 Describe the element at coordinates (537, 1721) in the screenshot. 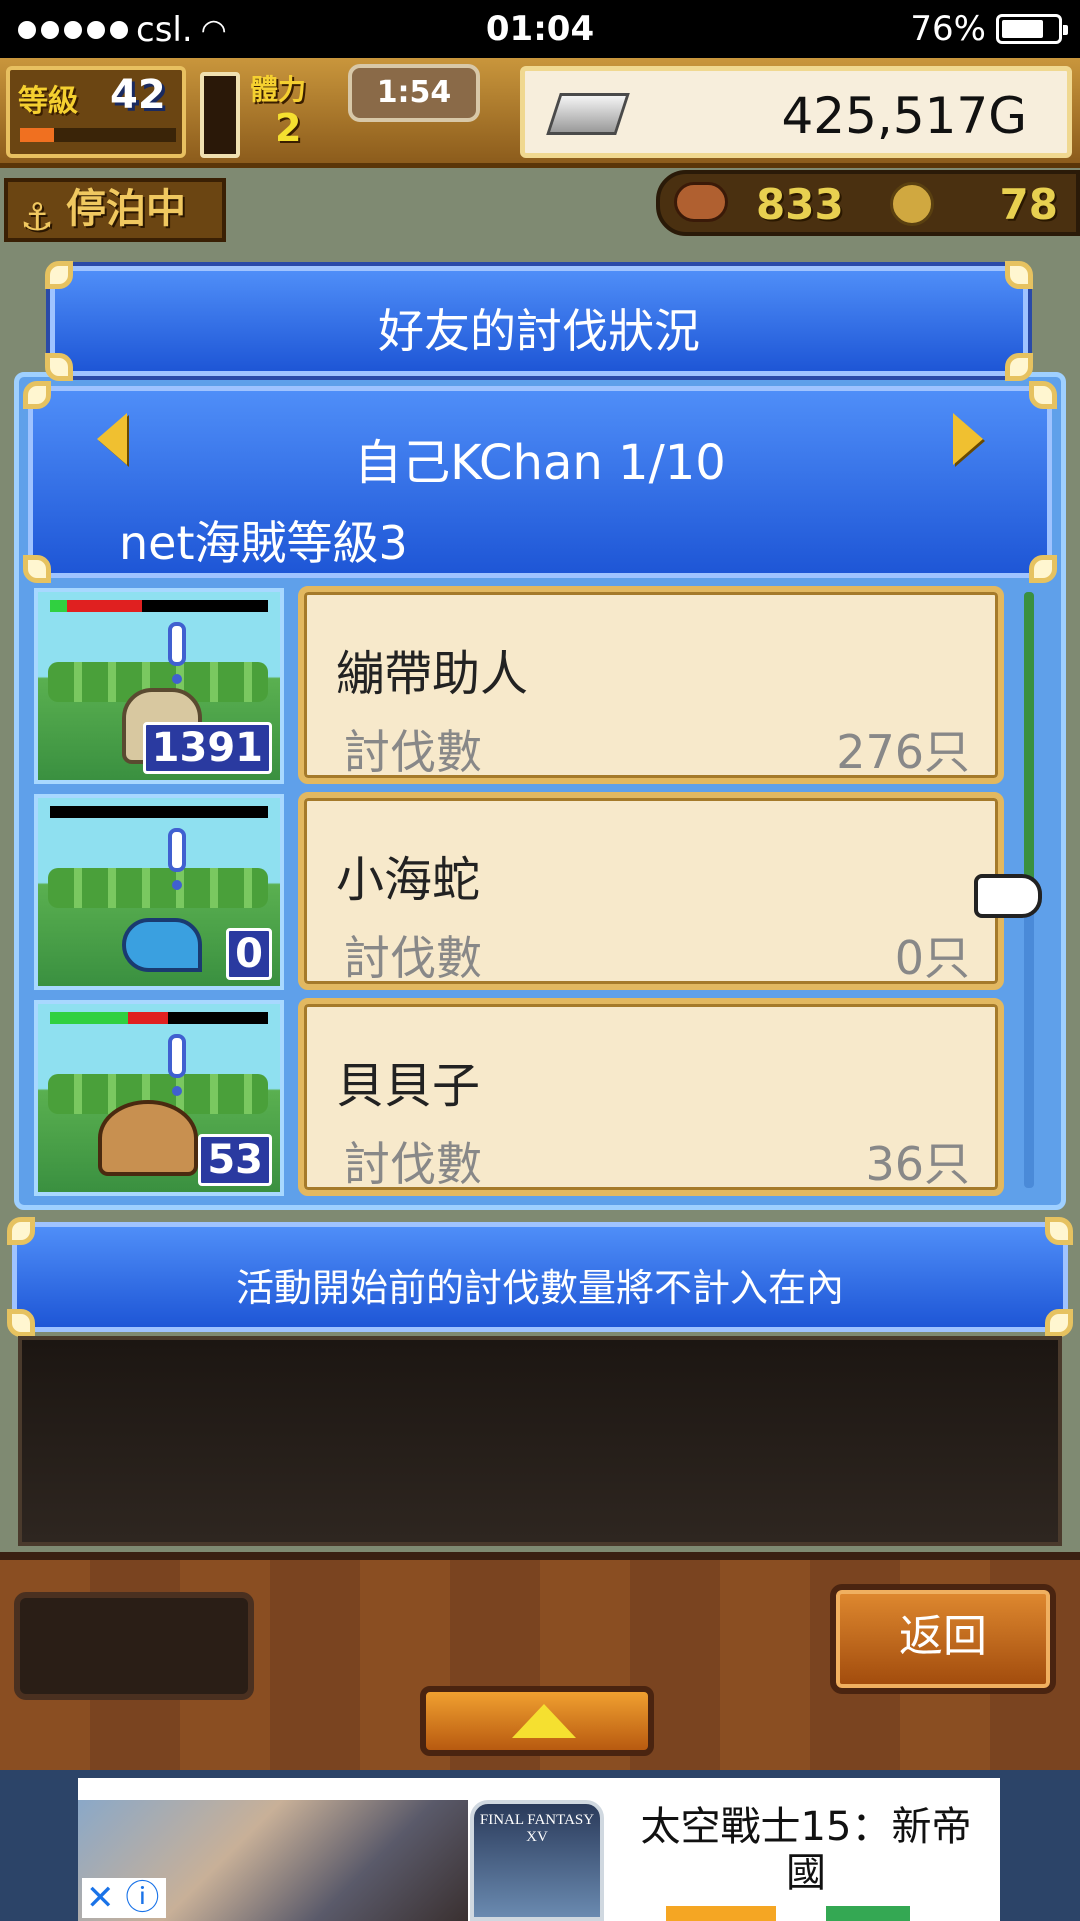

I see `up-arrow-button` at that location.